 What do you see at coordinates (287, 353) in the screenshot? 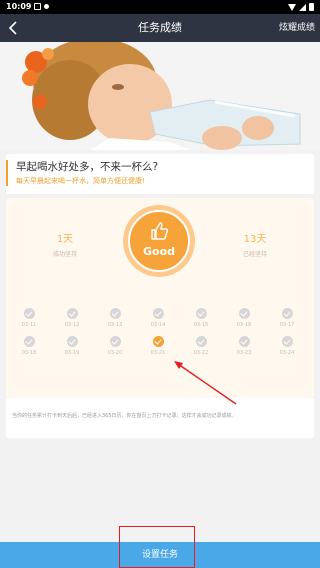
I see `day-date: 03-24` at bounding box center [287, 353].